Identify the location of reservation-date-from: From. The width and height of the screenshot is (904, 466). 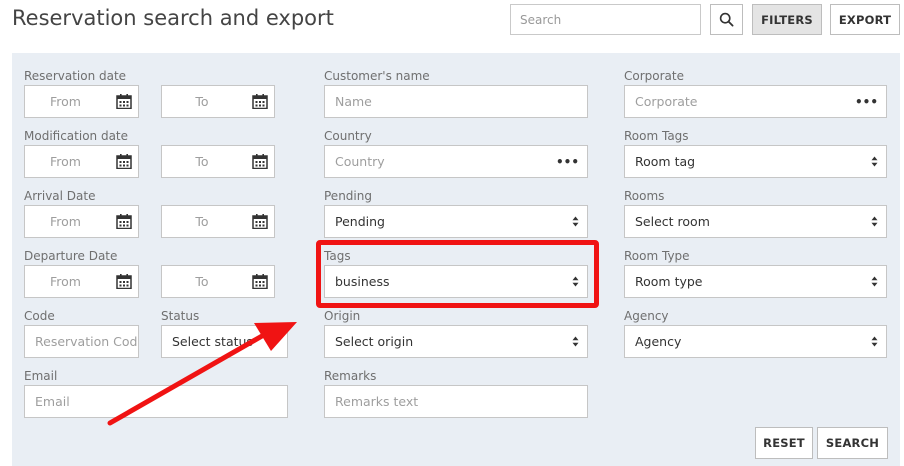
(81, 101).